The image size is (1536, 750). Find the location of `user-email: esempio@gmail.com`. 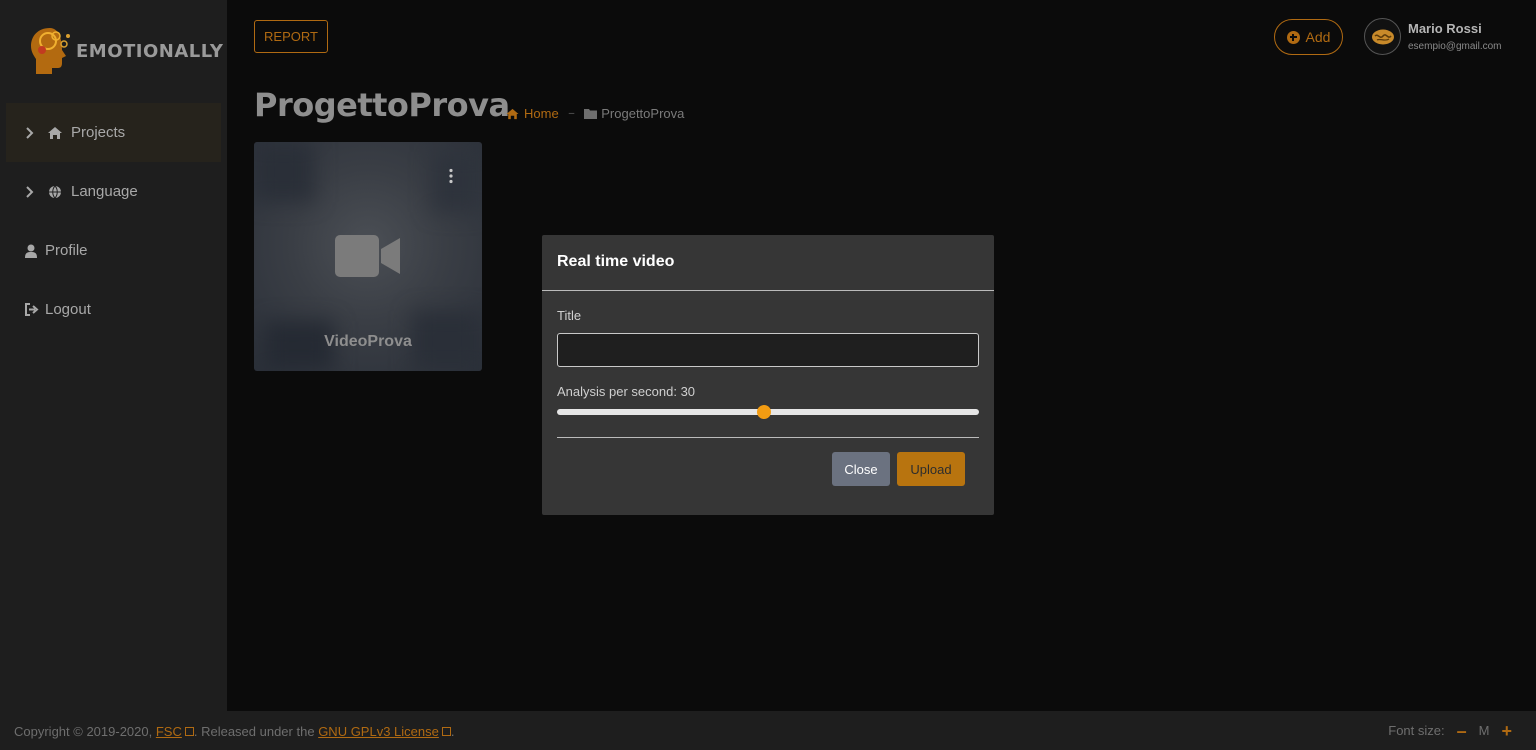

user-email: esempio@gmail.com is located at coordinates (1455, 46).